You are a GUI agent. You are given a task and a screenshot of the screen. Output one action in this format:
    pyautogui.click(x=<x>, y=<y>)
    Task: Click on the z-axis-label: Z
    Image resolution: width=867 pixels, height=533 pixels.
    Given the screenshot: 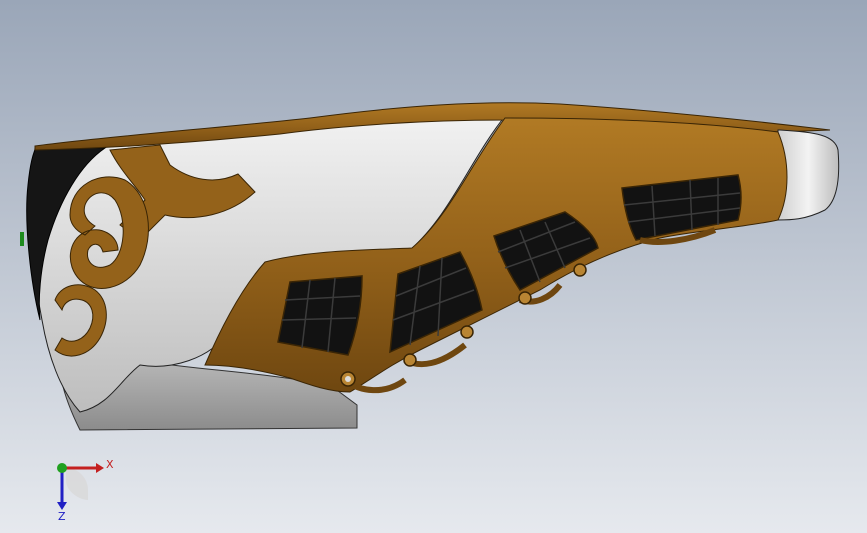 What is the action you would take?
    pyautogui.click(x=62, y=516)
    